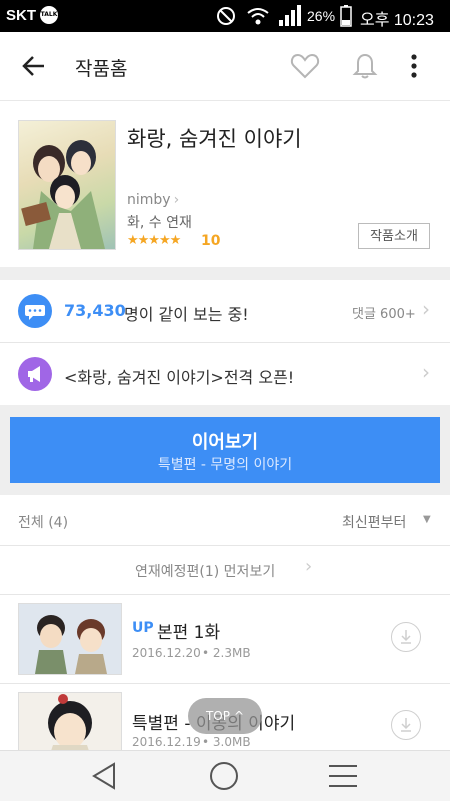 This screenshot has width=450, height=801. I want to click on app-bar: 작품홈, so click(225, 66).